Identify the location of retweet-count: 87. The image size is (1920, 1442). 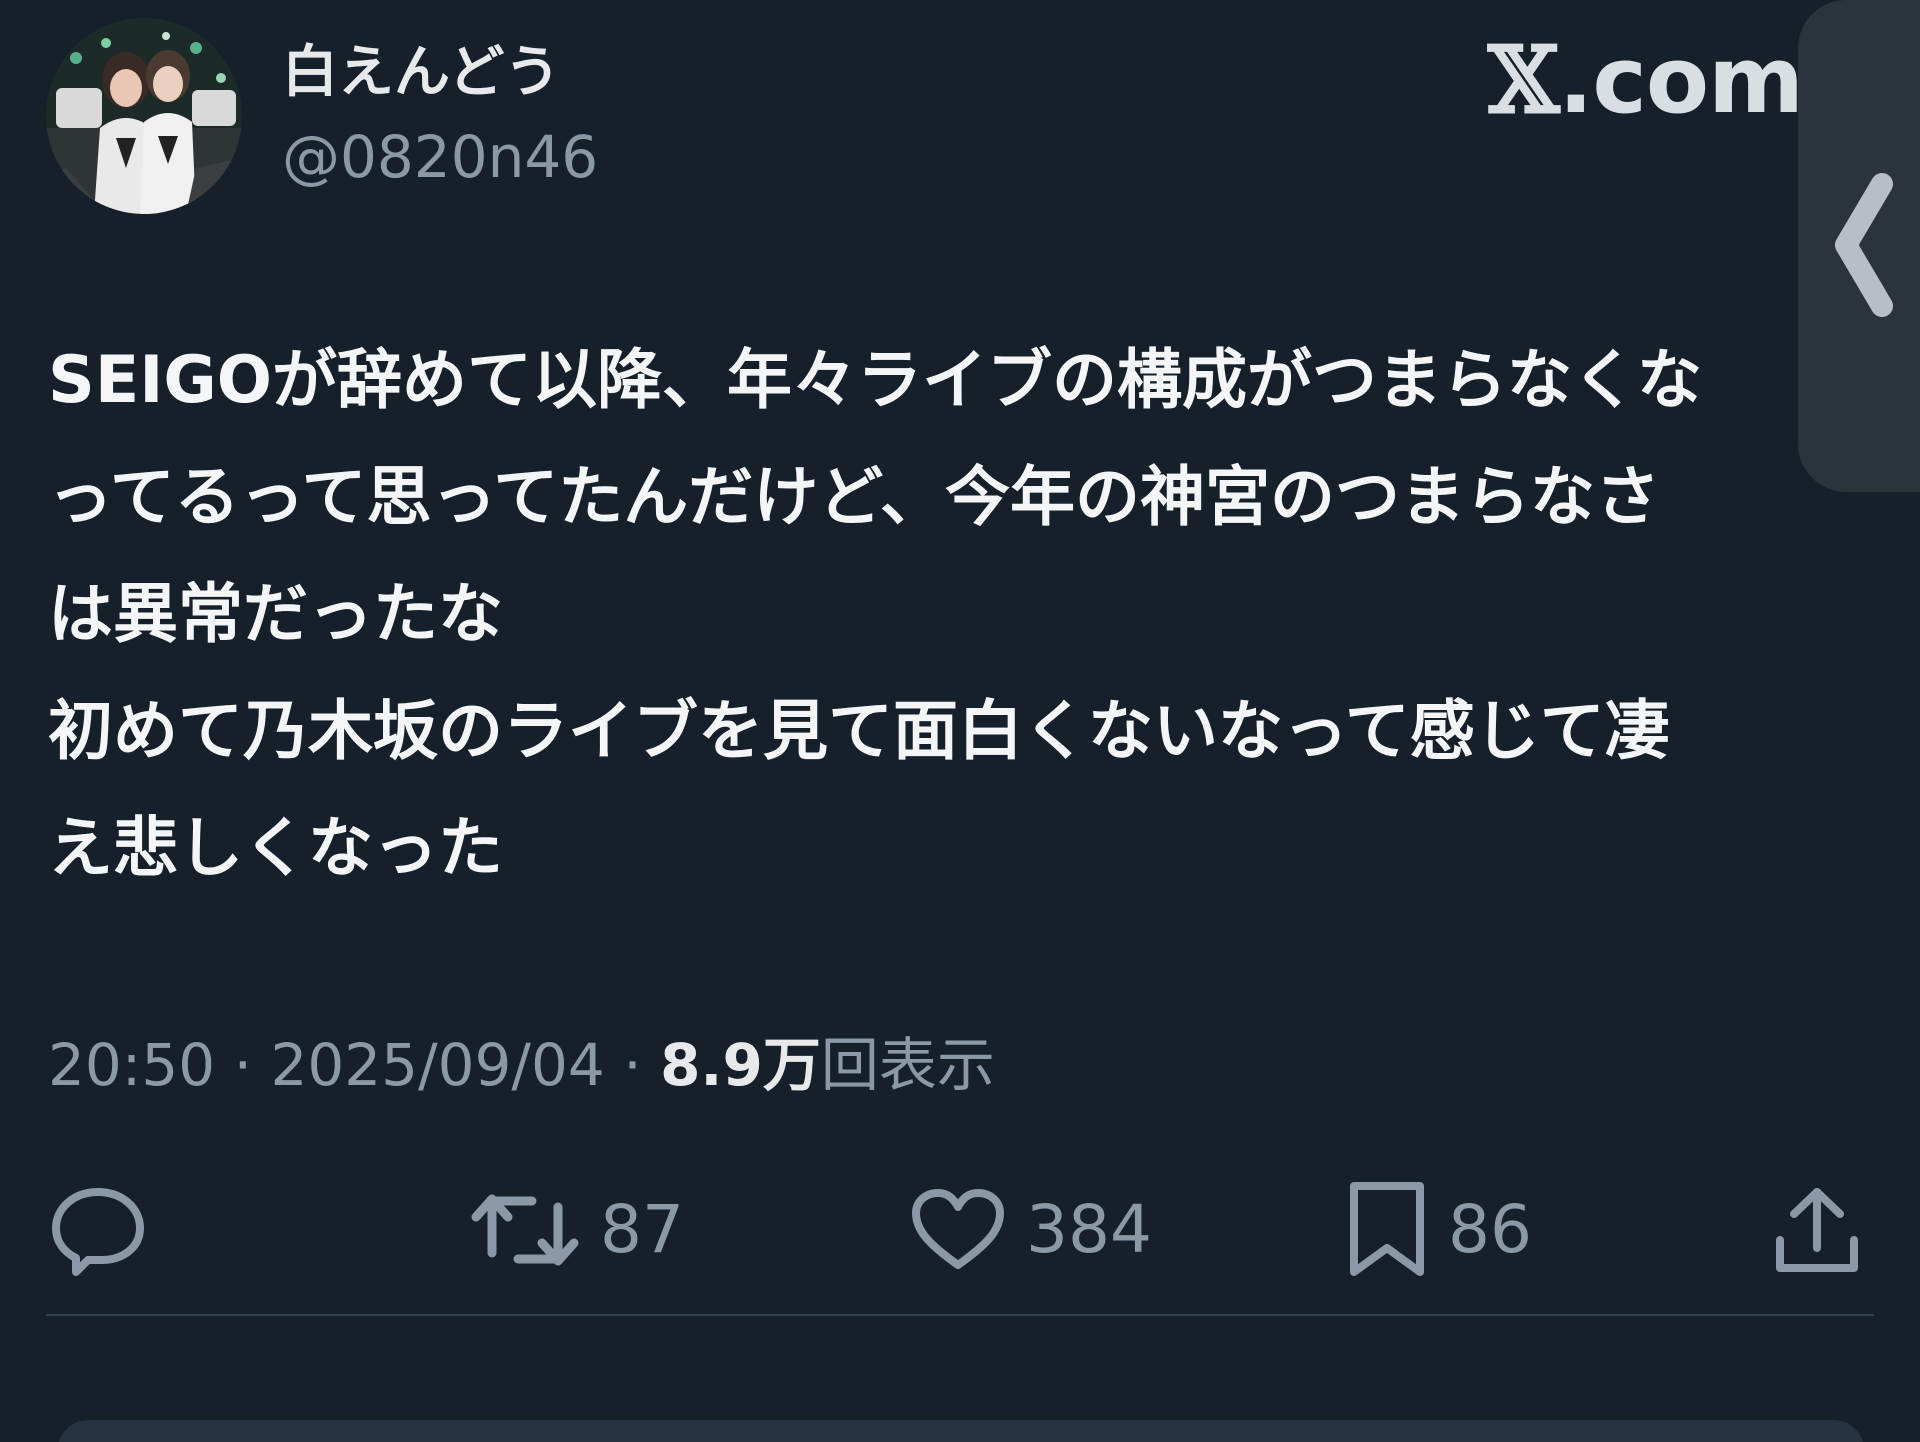
(642, 1229).